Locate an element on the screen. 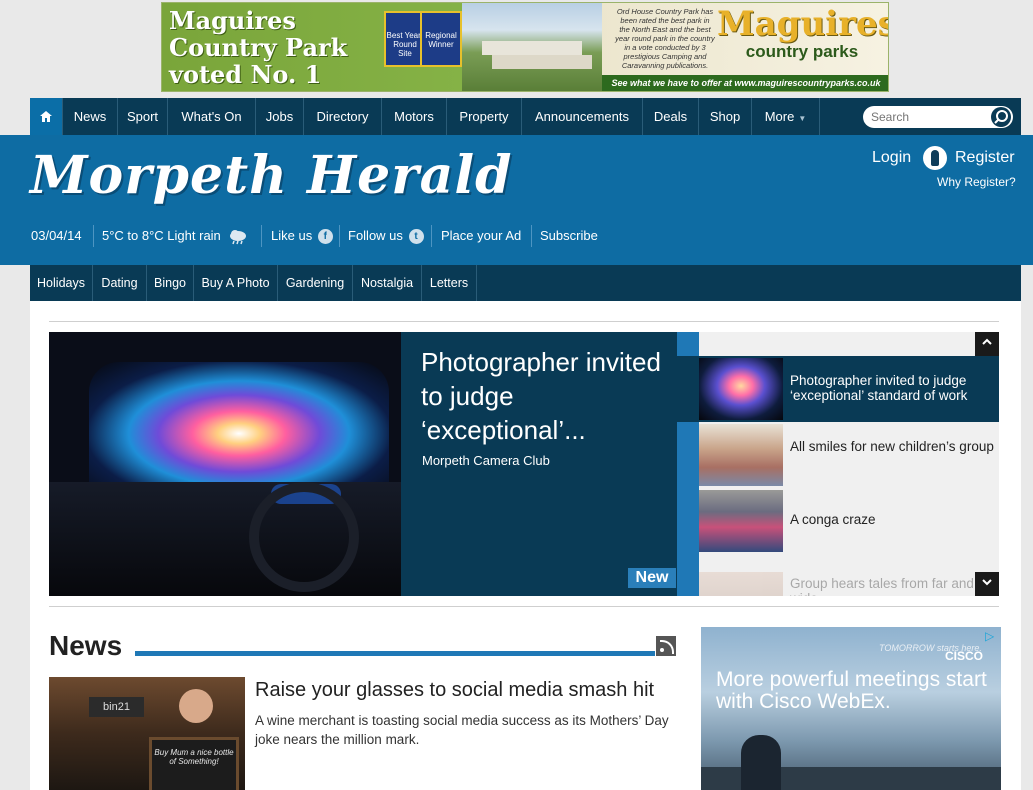  subnav-item-holidays: Holidays is located at coordinates (61, 283).